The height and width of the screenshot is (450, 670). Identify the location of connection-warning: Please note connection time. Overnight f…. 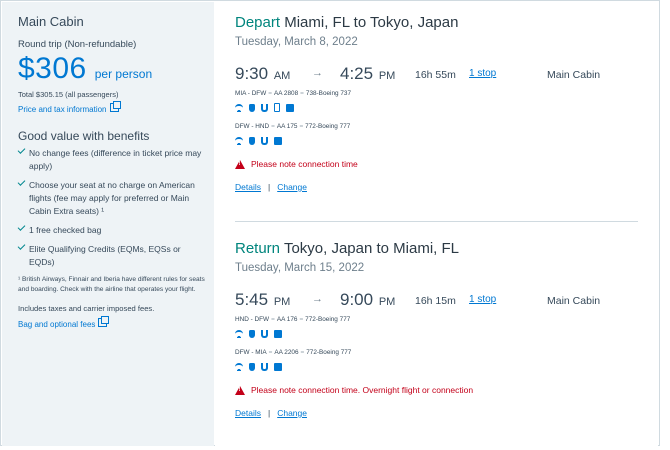
(435, 390).